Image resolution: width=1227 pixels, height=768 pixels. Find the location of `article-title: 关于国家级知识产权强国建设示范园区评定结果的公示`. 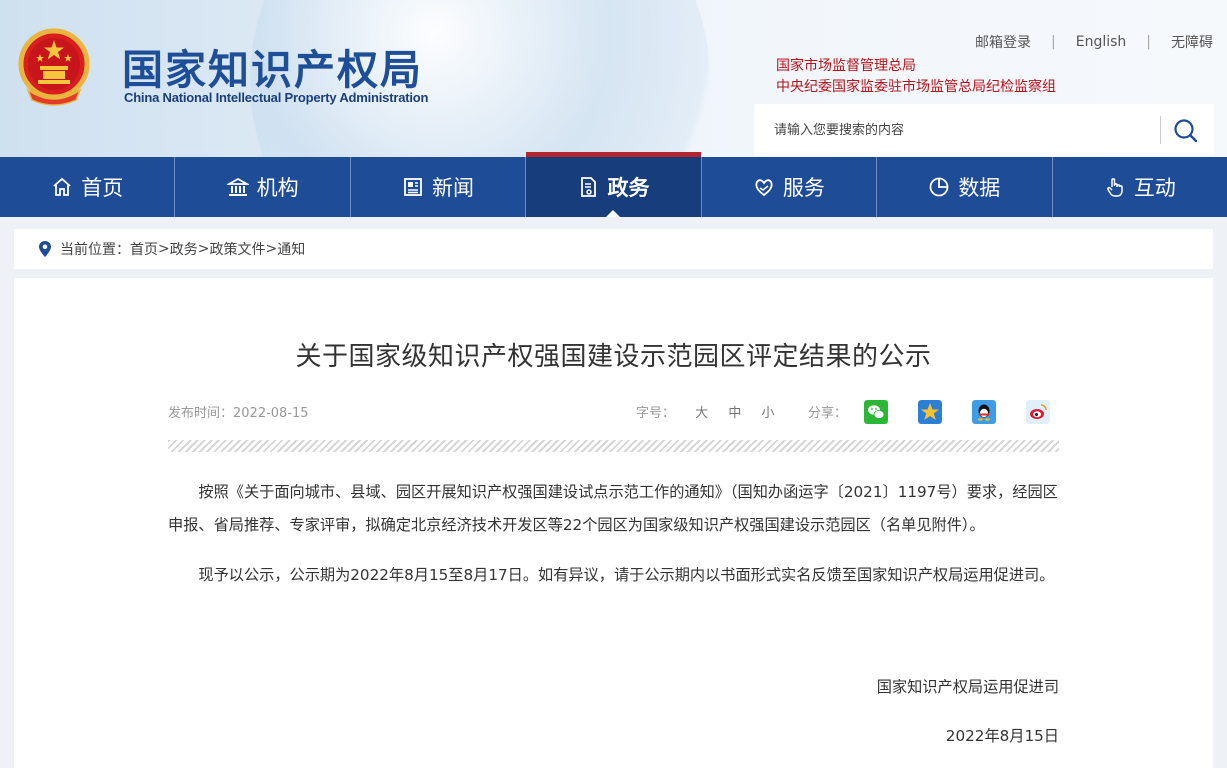

article-title: 关于国家级知识产权强国建设示范园区评定结果的公示 is located at coordinates (613, 357).